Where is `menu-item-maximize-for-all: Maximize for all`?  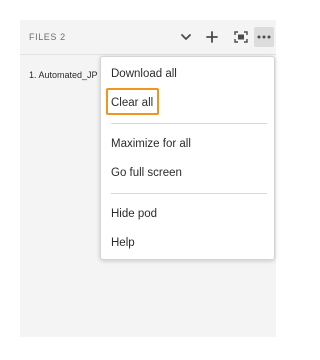
menu-item-maximize-for-all: Maximize for all is located at coordinates (151, 144).